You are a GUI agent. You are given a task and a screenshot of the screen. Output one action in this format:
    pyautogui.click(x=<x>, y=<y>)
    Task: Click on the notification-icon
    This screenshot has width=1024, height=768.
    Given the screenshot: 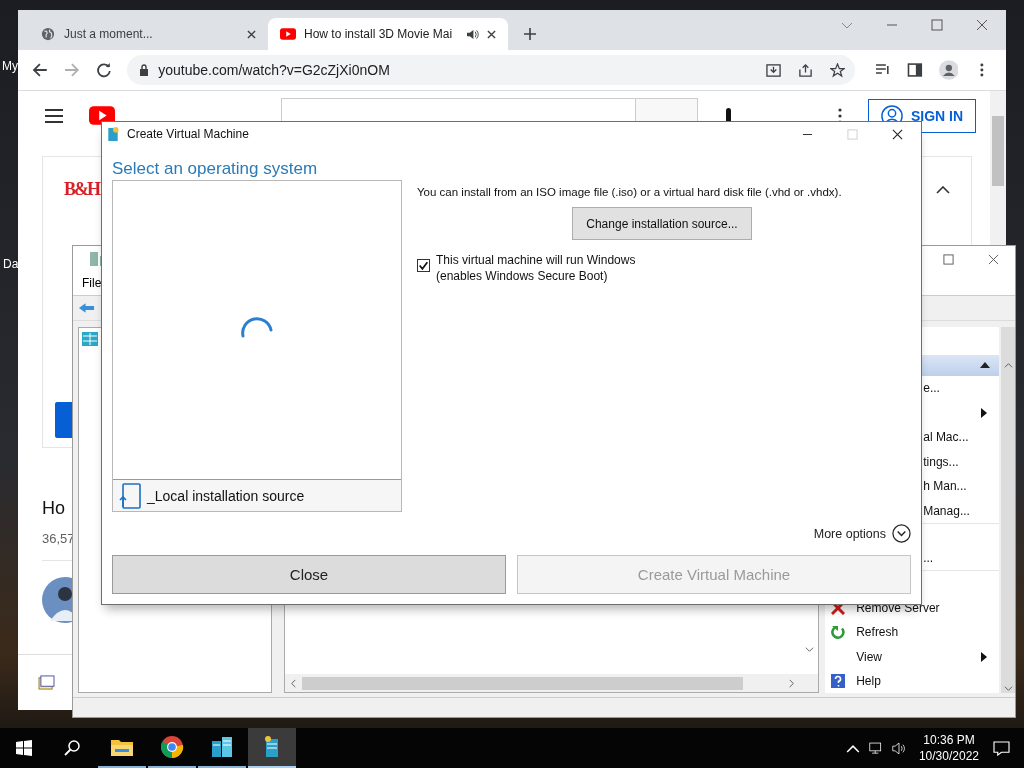 What is the action you would take?
    pyautogui.click(x=1001, y=748)
    